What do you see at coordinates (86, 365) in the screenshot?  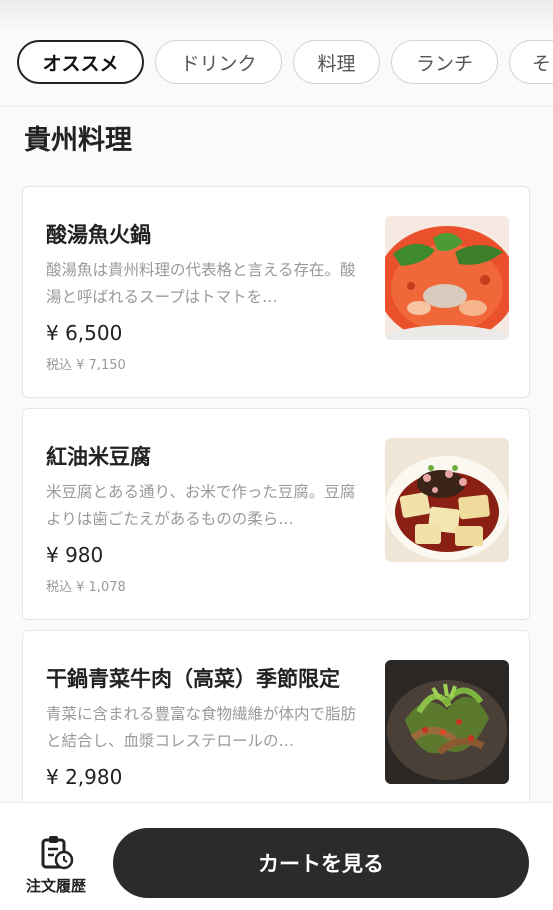 I see `item-tax-price: 税込 ¥ 7,150` at bounding box center [86, 365].